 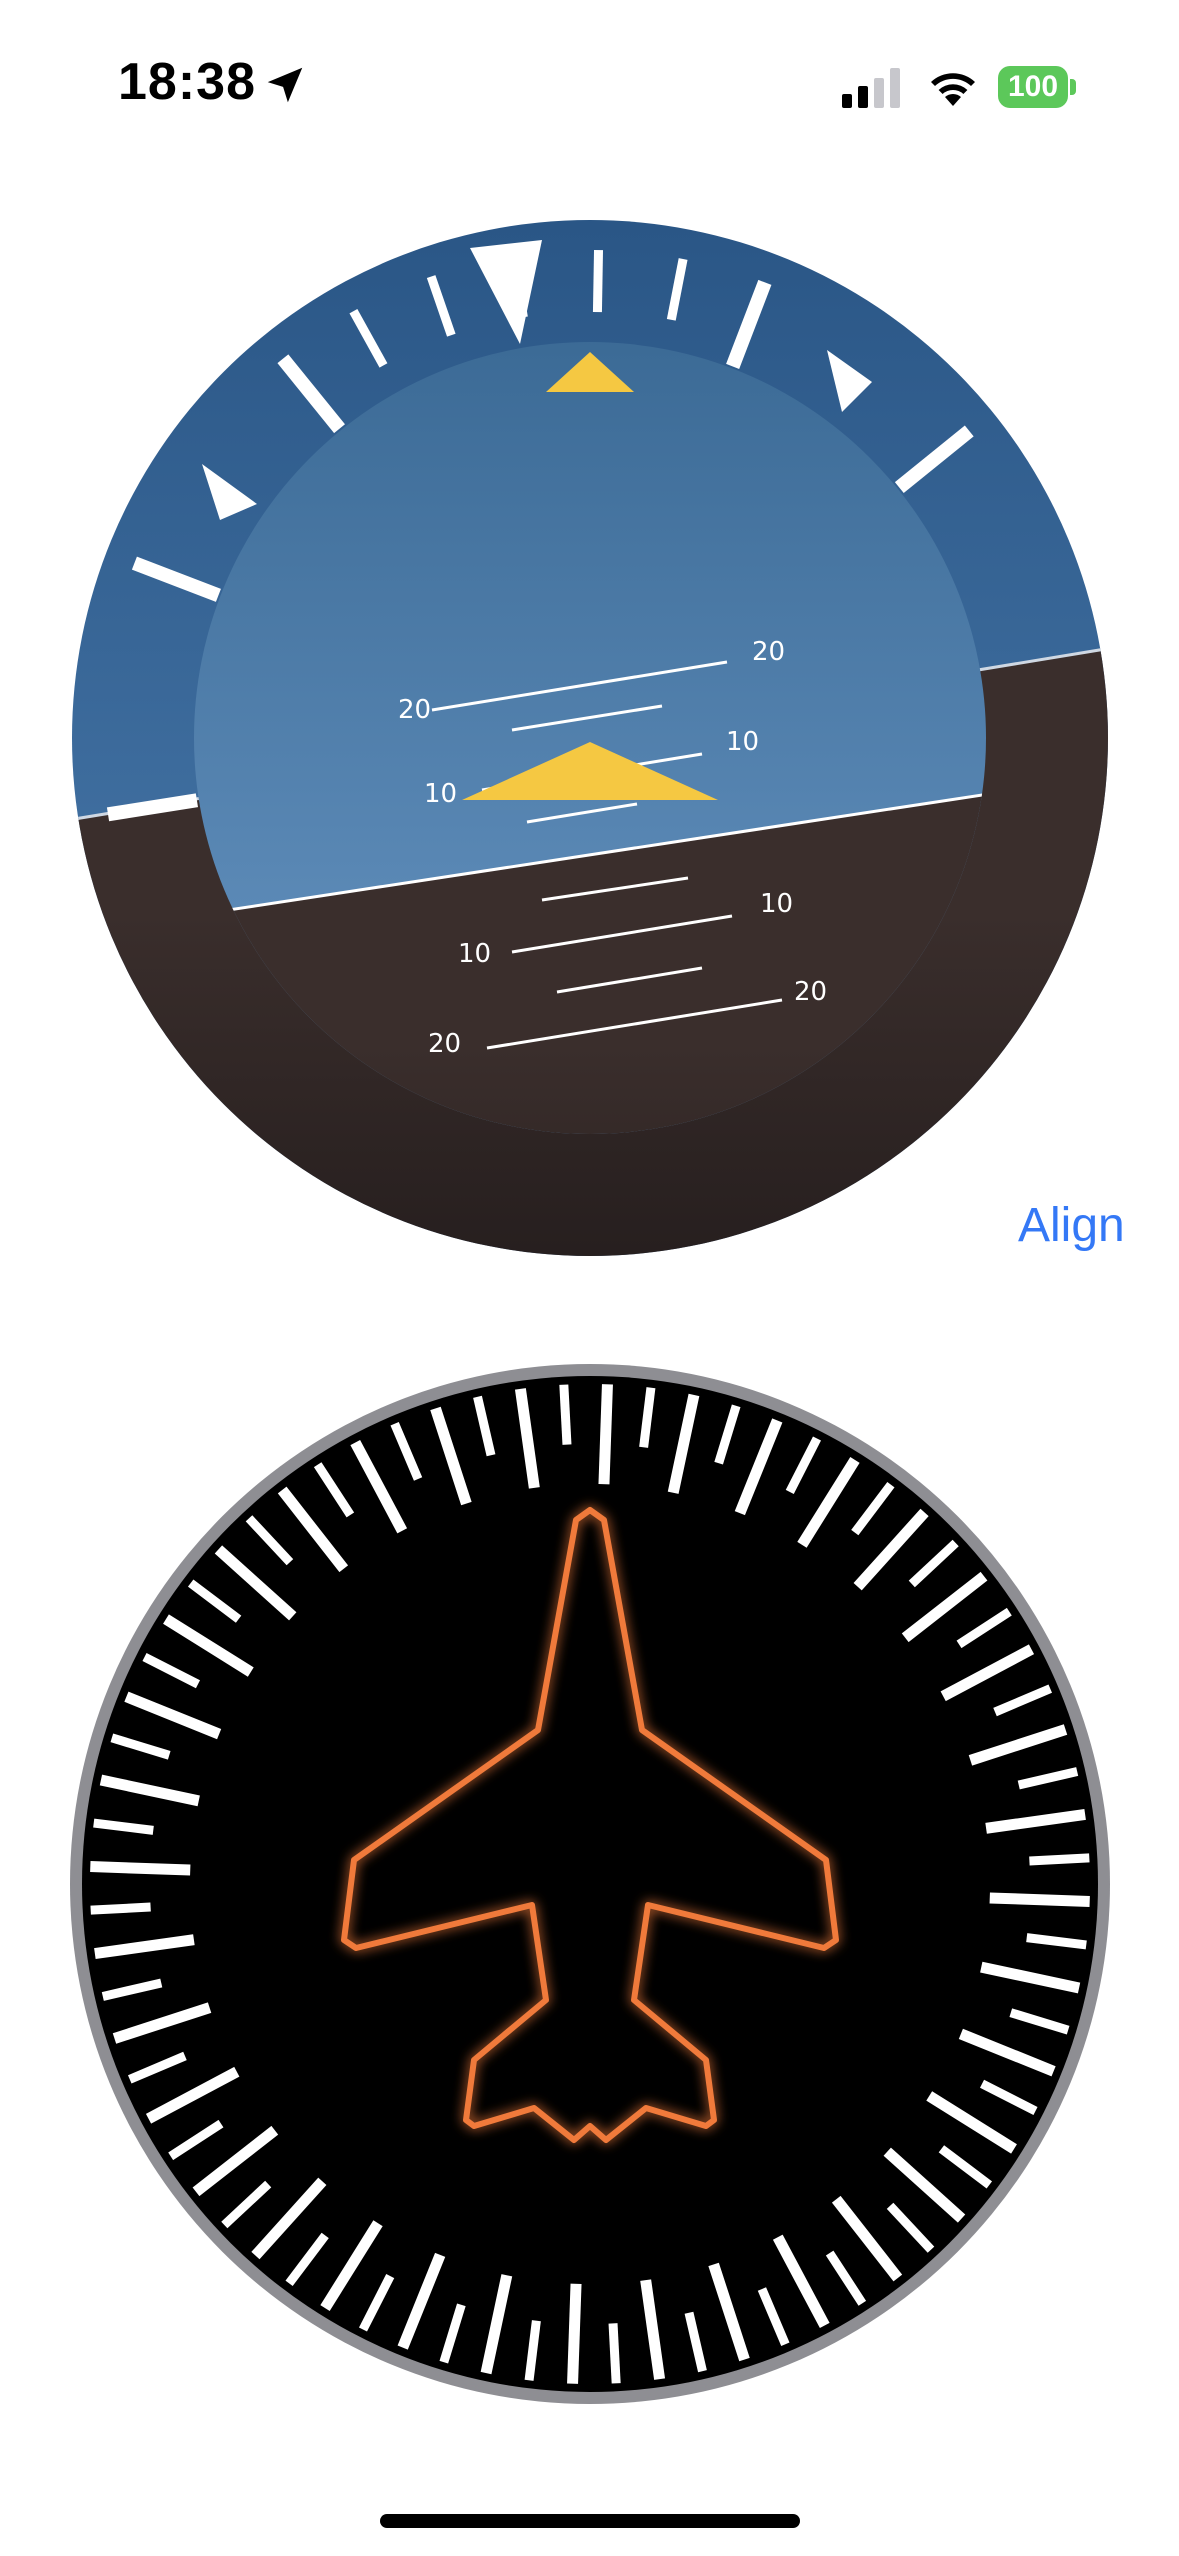 What do you see at coordinates (1073, 87) in the screenshot?
I see `battery-tip` at bounding box center [1073, 87].